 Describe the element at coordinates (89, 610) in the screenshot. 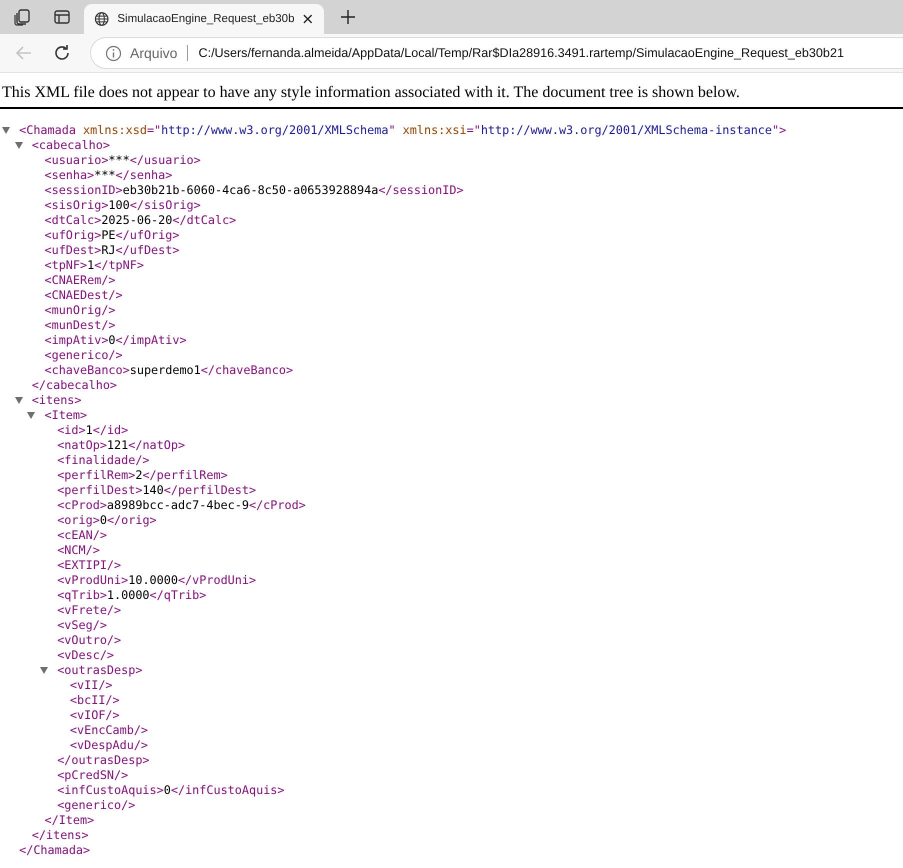

I see `xml-element-line: <vFrete/>` at that location.